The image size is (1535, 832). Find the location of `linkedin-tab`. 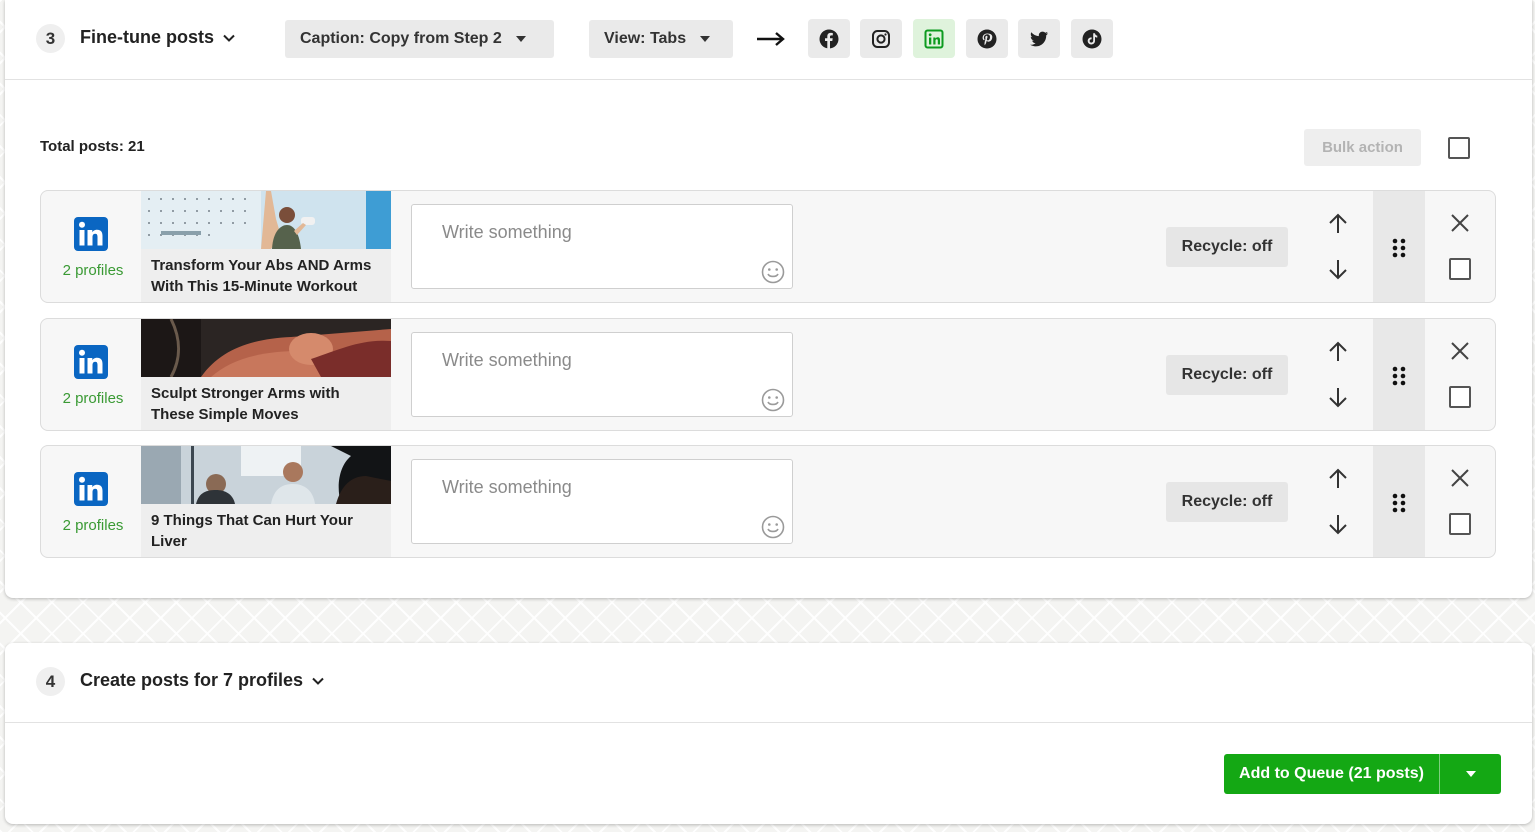

linkedin-tab is located at coordinates (934, 38).